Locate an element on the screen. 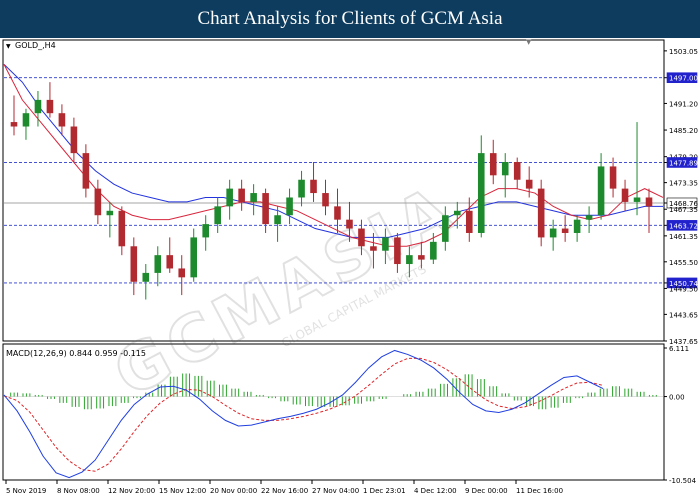 This screenshot has height=500, width=700. symbol-arrow-icon: ▼ is located at coordinates (8, 46).